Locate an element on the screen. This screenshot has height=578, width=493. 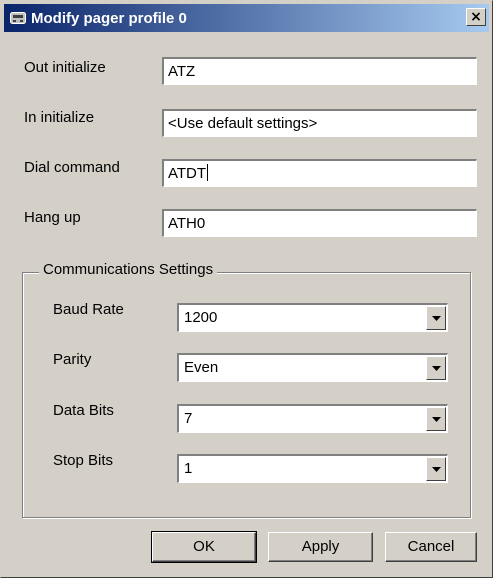
stop-bits-select: 1 is located at coordinates (312, 468).